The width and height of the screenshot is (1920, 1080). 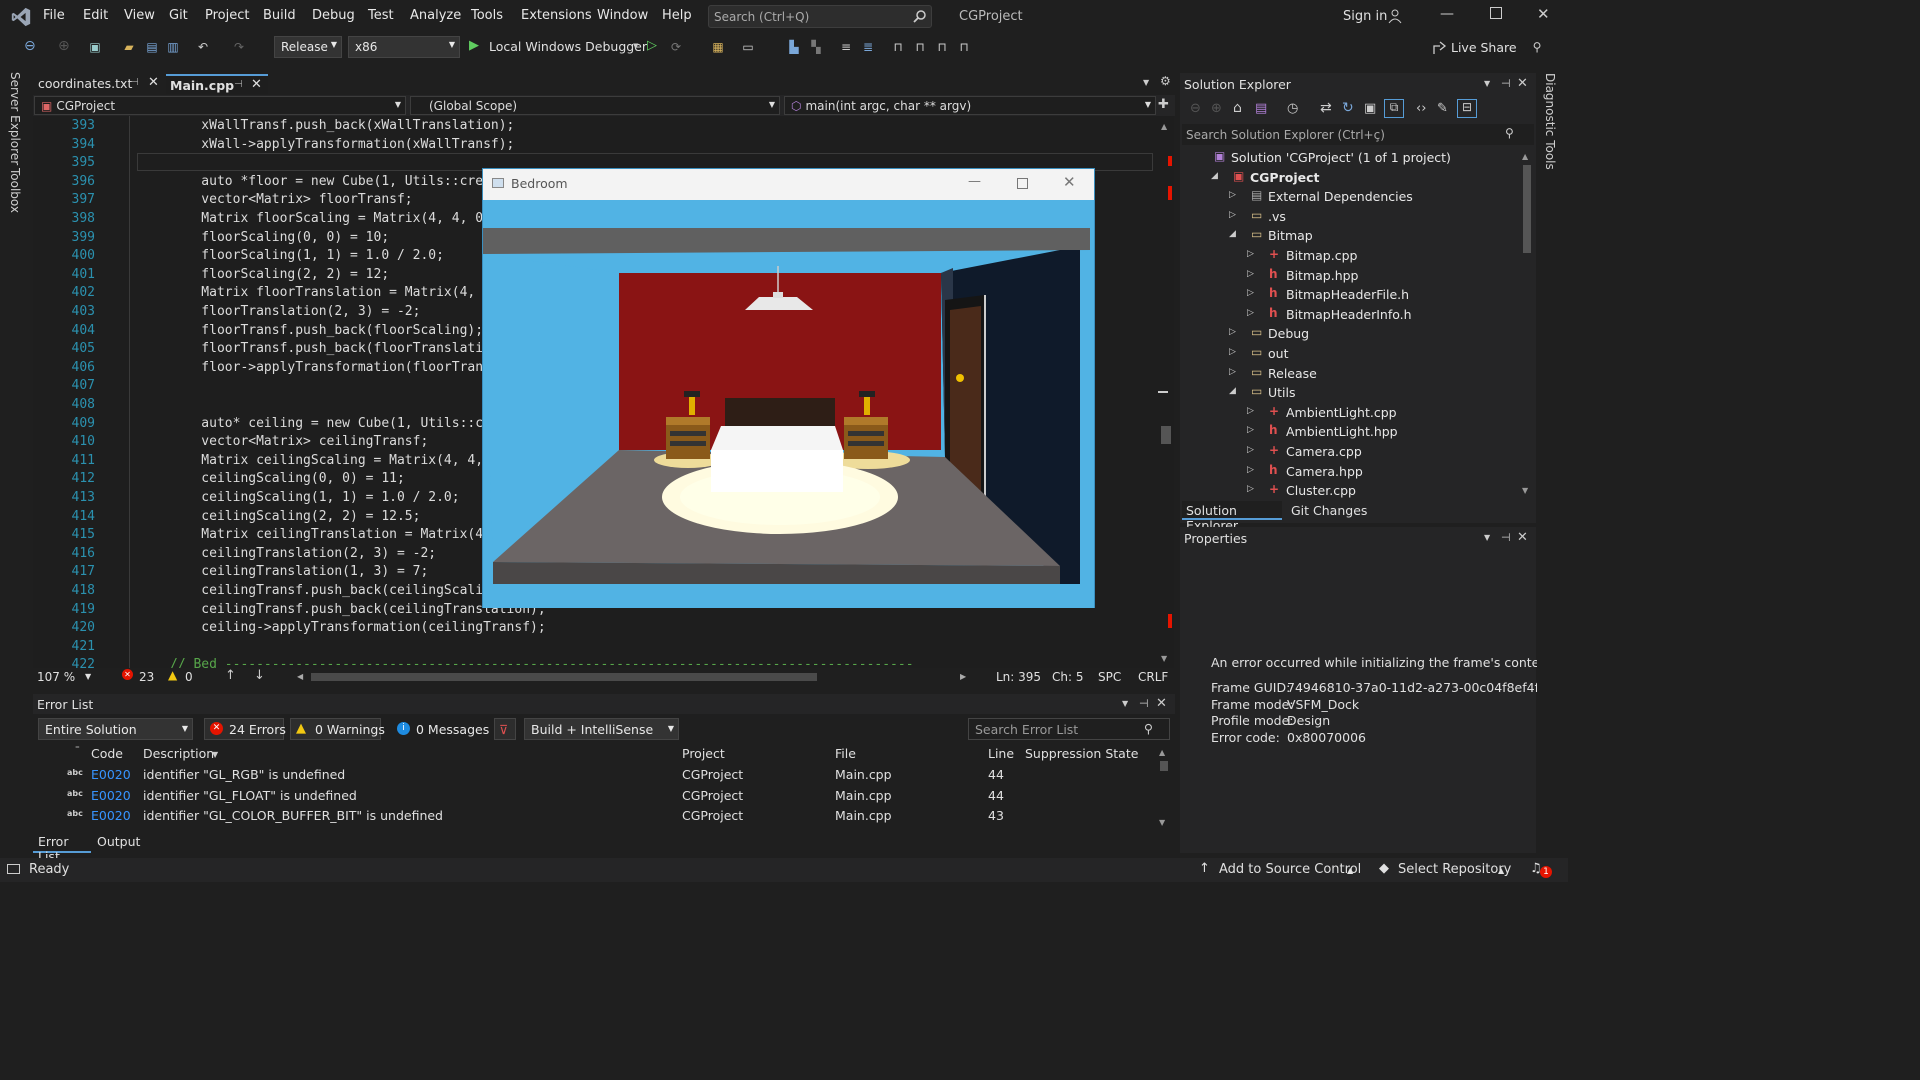 What do you see at coordinates (1292, 108) in the screenshot?
I see `pending-changes-icon: ◷` at bounding box center [1292, 108].